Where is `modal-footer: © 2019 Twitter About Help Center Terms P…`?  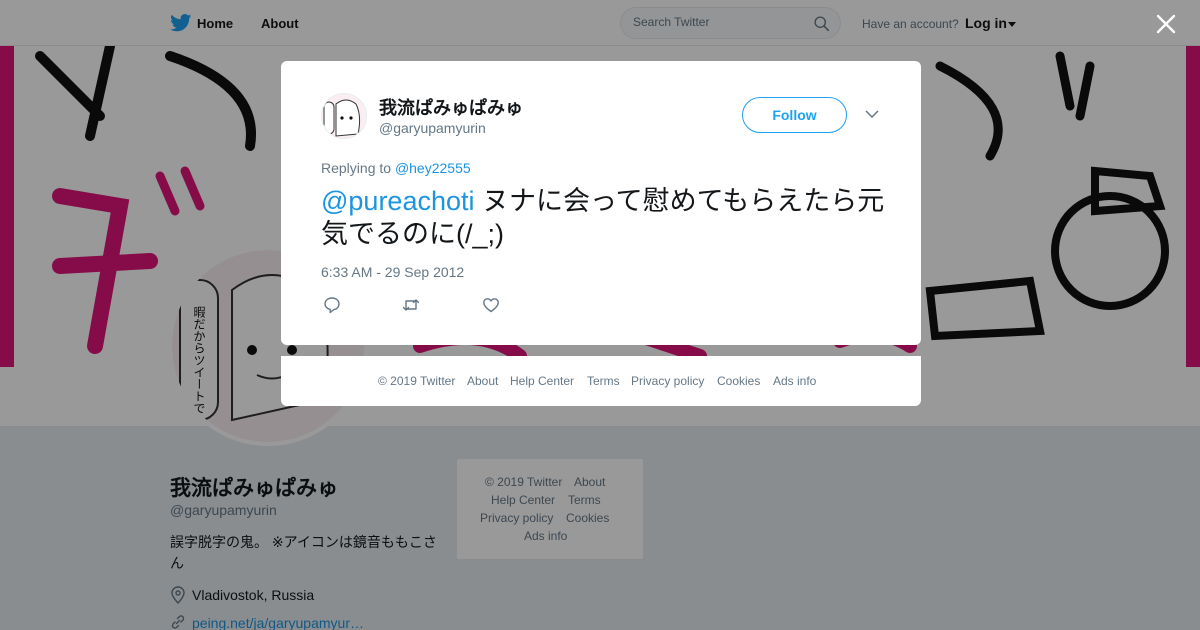 modal-footer: © 2019 Twitter About Help Center Terms P… is located at coordinates (601, 381).